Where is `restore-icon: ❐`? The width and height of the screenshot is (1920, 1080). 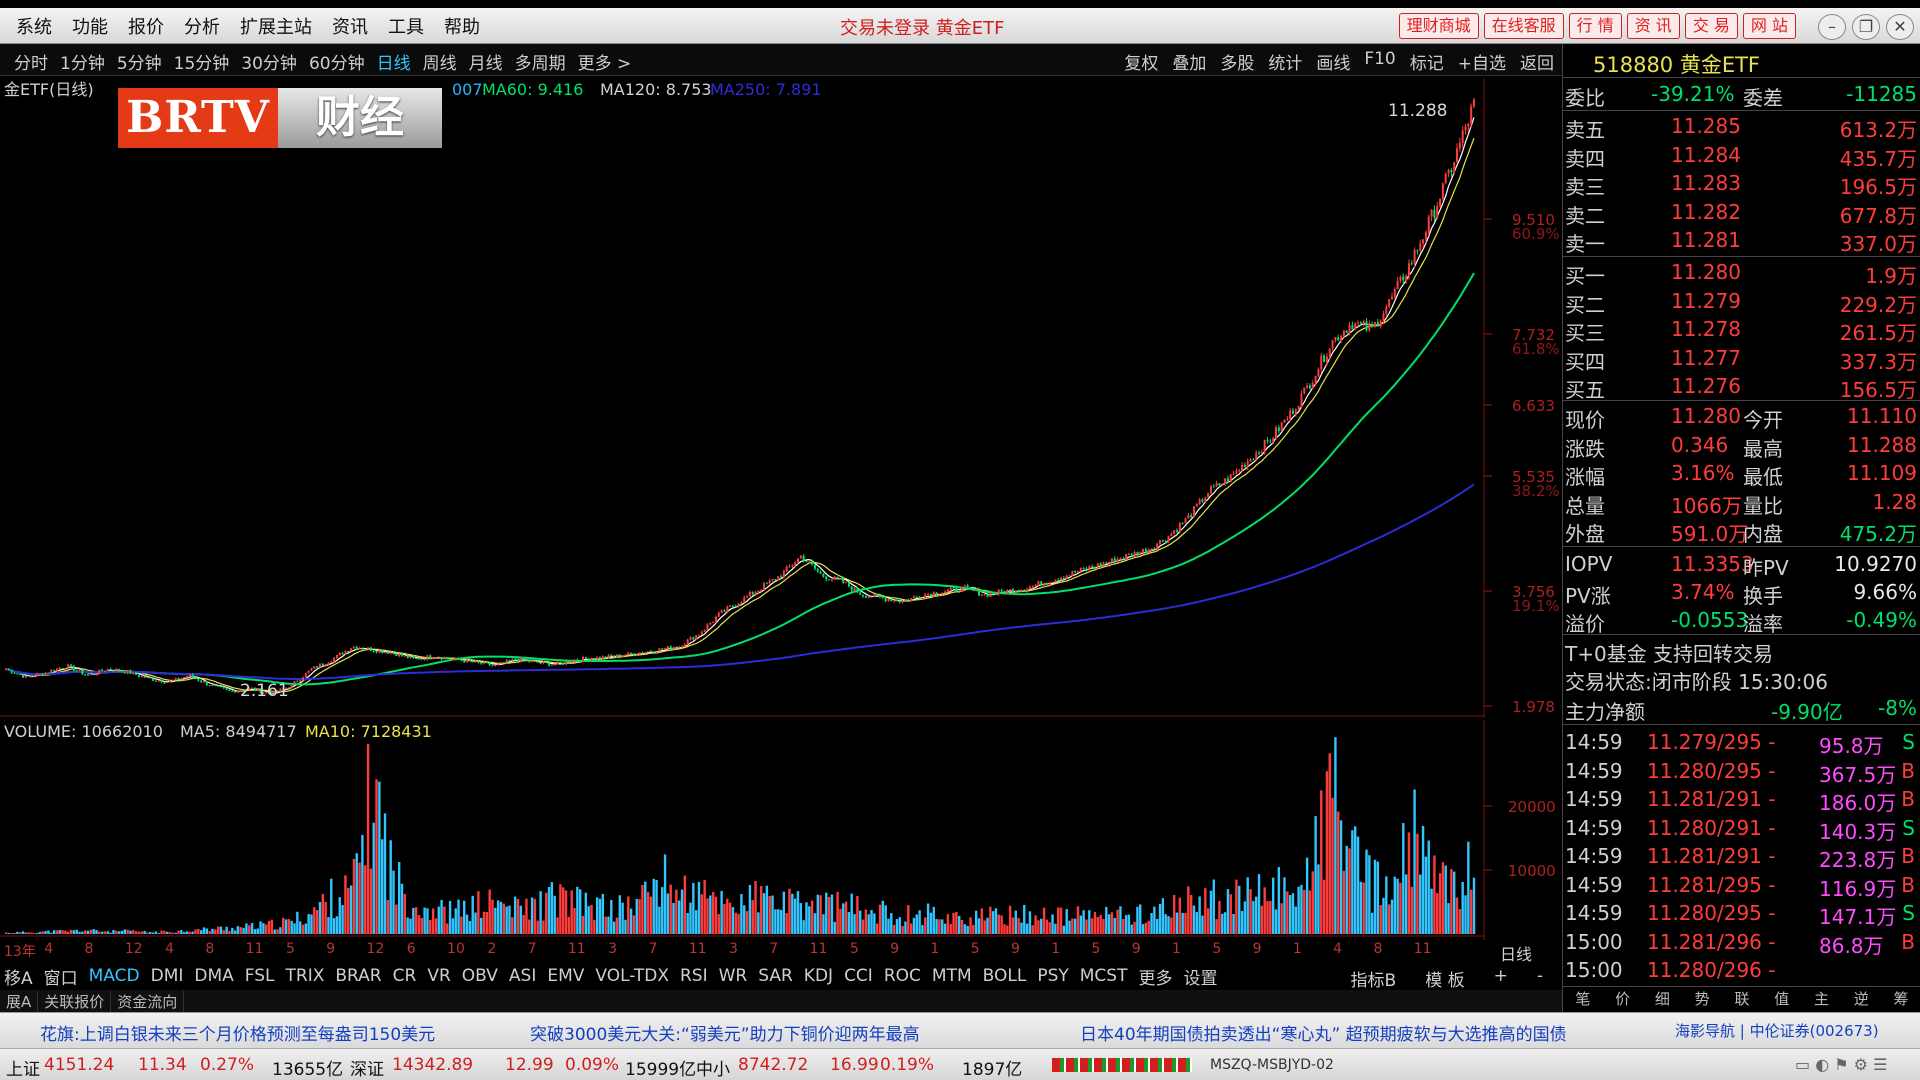
restore-icon: ❐ is located at coordinates (1866, 27).